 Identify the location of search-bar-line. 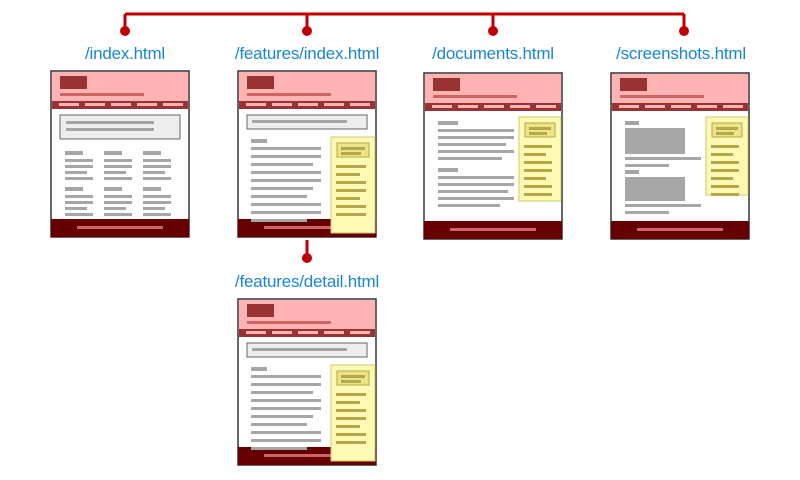
(299, 349).